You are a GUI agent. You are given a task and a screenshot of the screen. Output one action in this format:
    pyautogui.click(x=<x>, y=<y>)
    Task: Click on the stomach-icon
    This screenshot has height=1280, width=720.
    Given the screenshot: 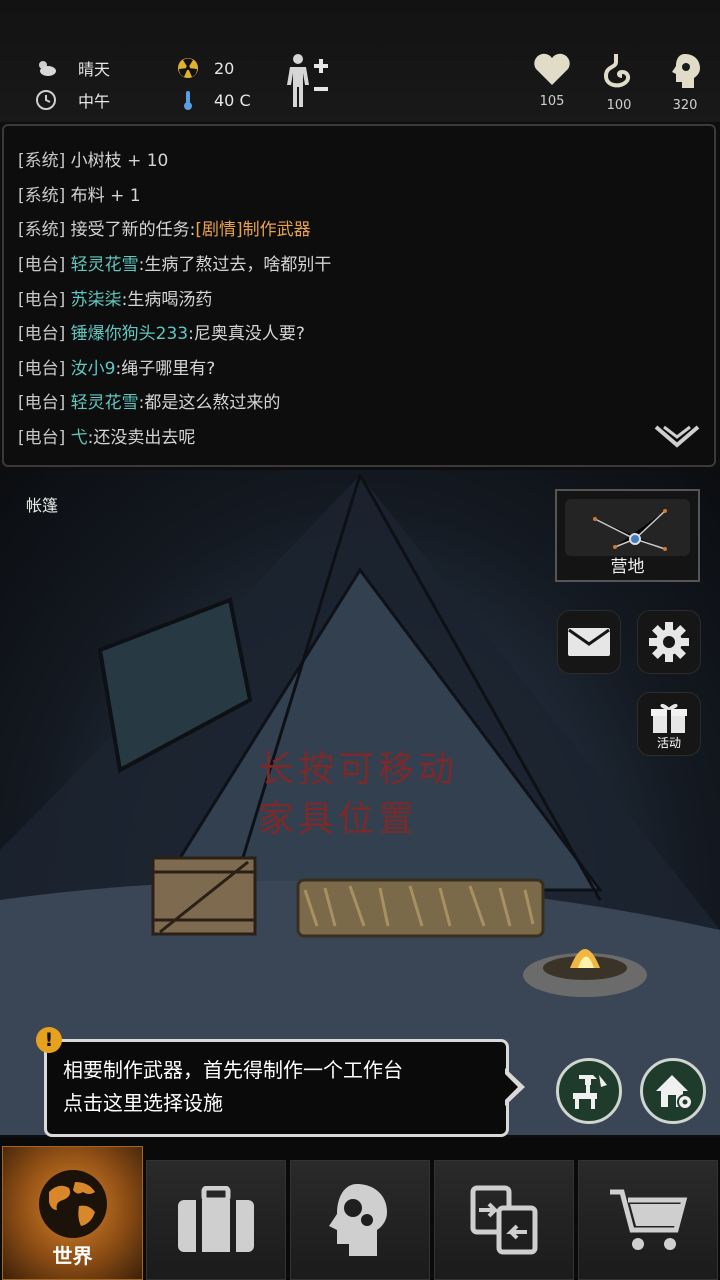 What is the action you would take?
    pyautogui.click(x=617, y=71)
    